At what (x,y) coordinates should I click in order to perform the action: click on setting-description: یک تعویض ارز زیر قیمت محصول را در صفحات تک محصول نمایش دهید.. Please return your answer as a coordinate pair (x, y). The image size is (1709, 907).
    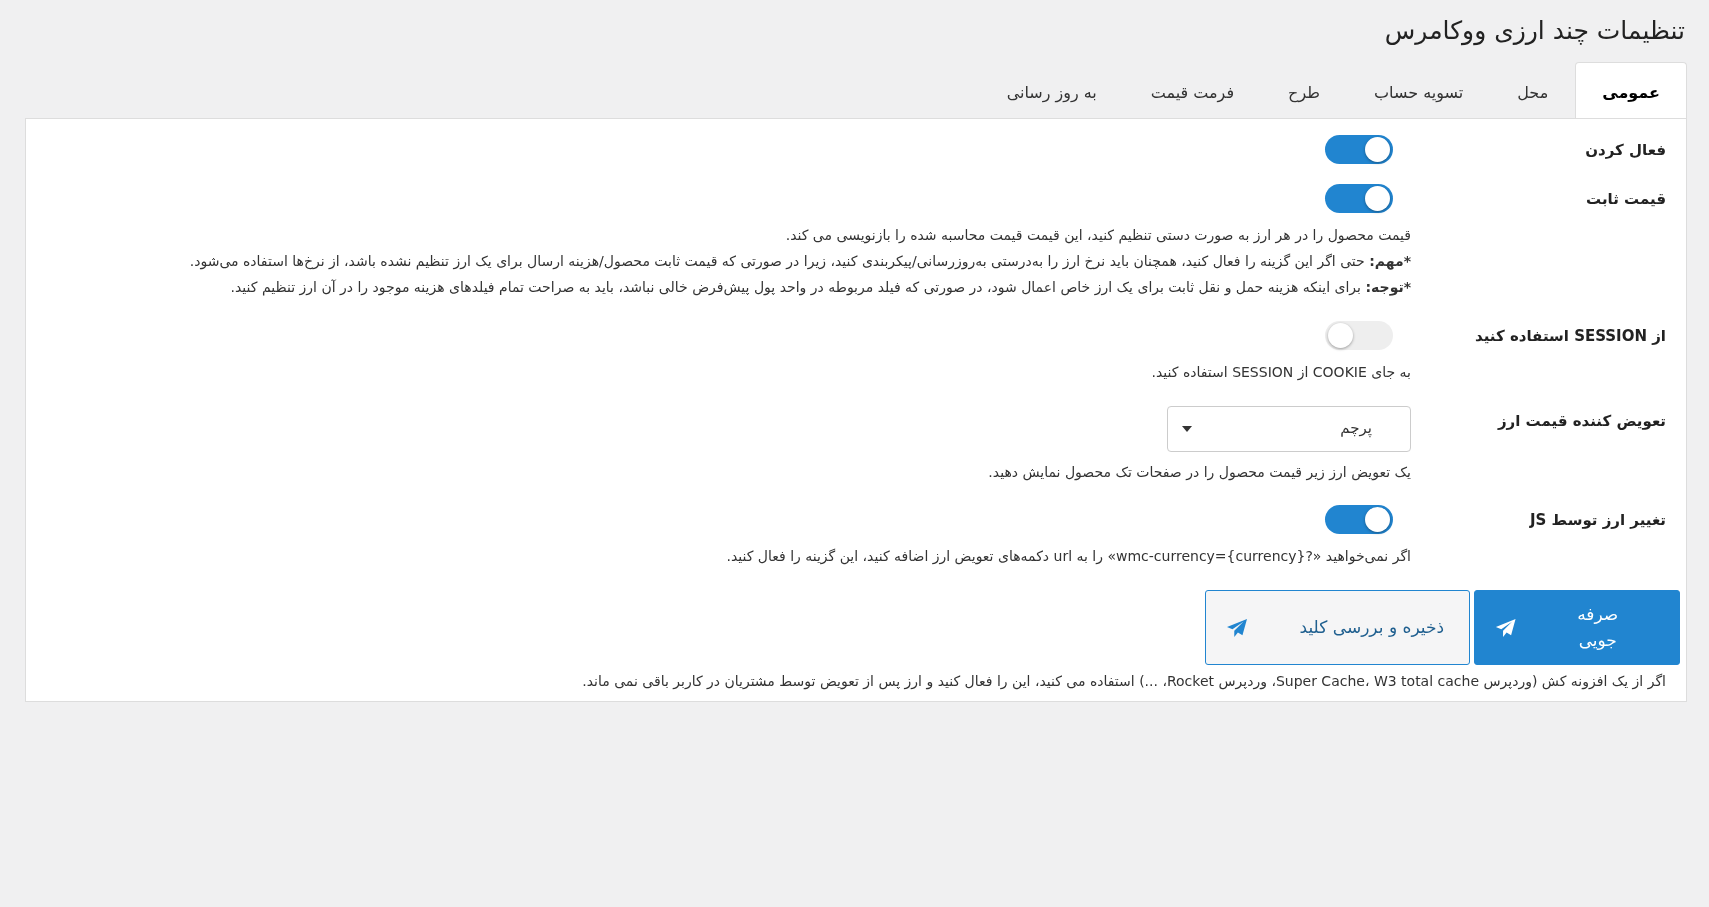
    Looking at the image, I should click on (1199, 472).